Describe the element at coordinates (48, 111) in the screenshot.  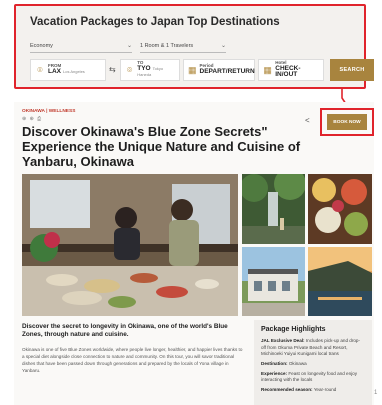
I see `category-tags: OKINAWA | WELLNESS` at that location.